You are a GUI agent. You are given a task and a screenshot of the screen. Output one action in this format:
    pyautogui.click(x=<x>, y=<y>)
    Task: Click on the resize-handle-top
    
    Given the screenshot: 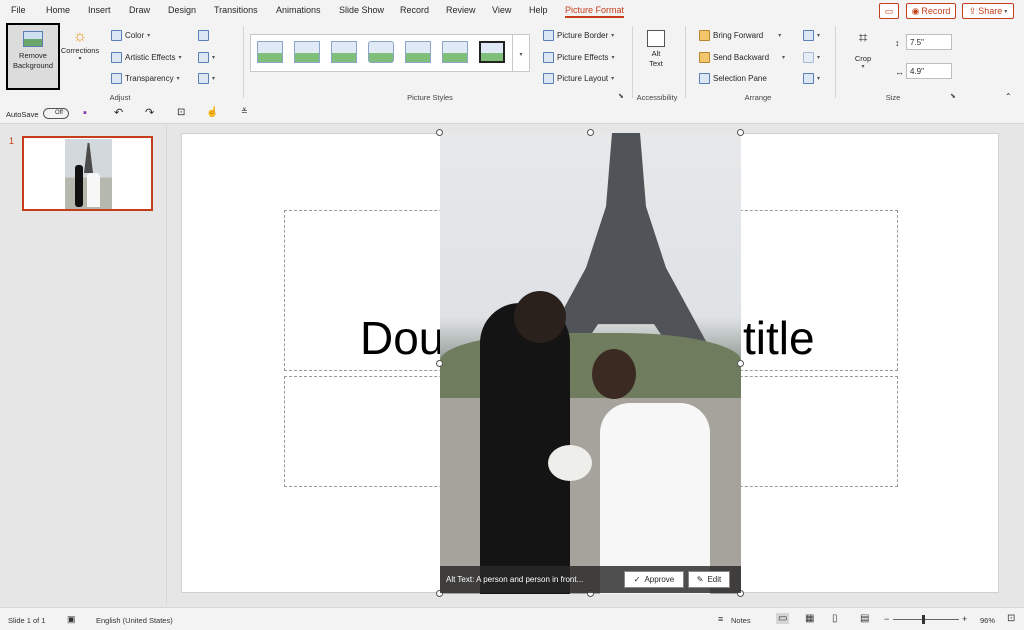 What is the action you would take?
    pyautogui.click(x=590, y=132)
    